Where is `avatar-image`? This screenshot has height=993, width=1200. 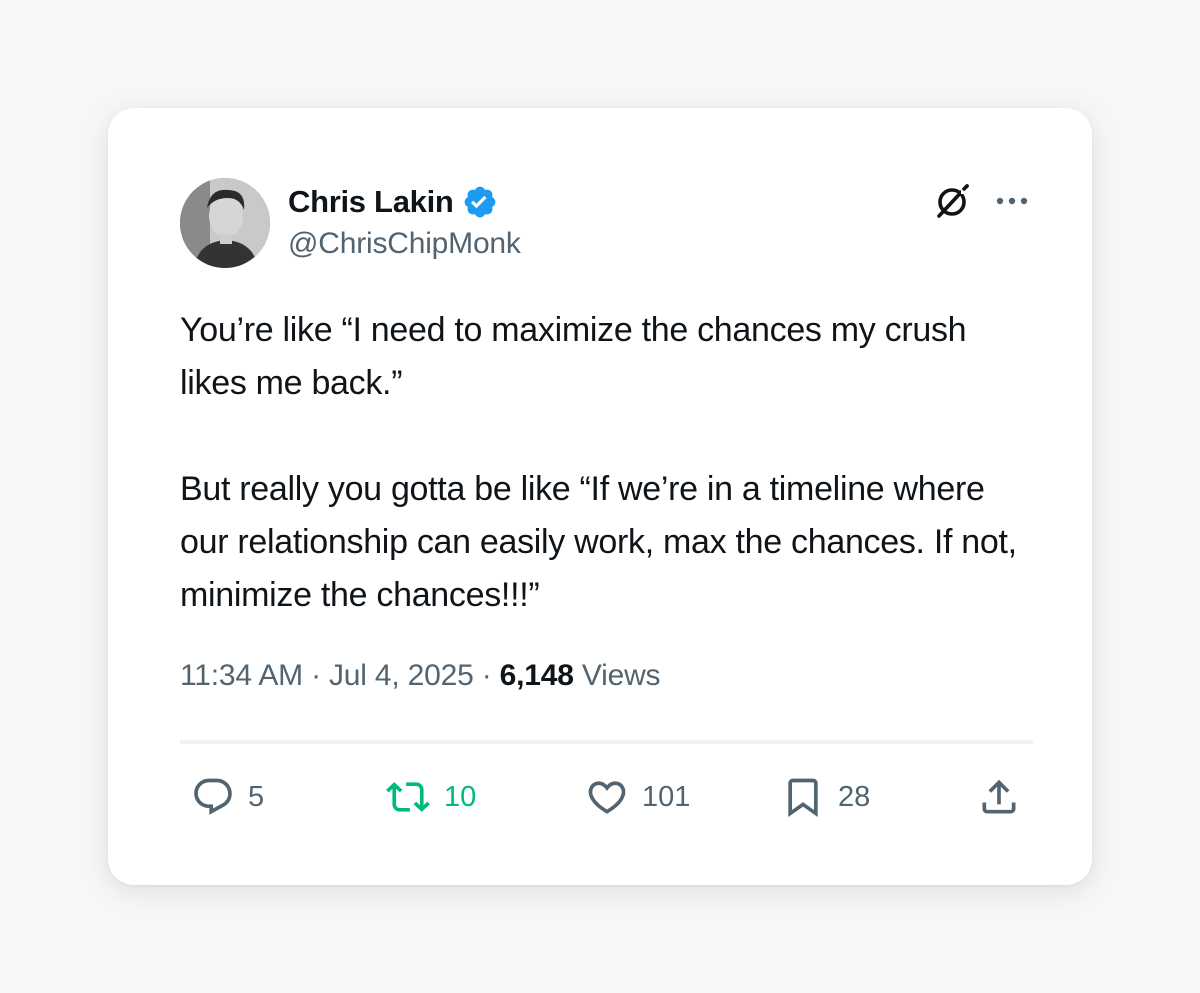 avatar-image is located at coordinates (225, 223).